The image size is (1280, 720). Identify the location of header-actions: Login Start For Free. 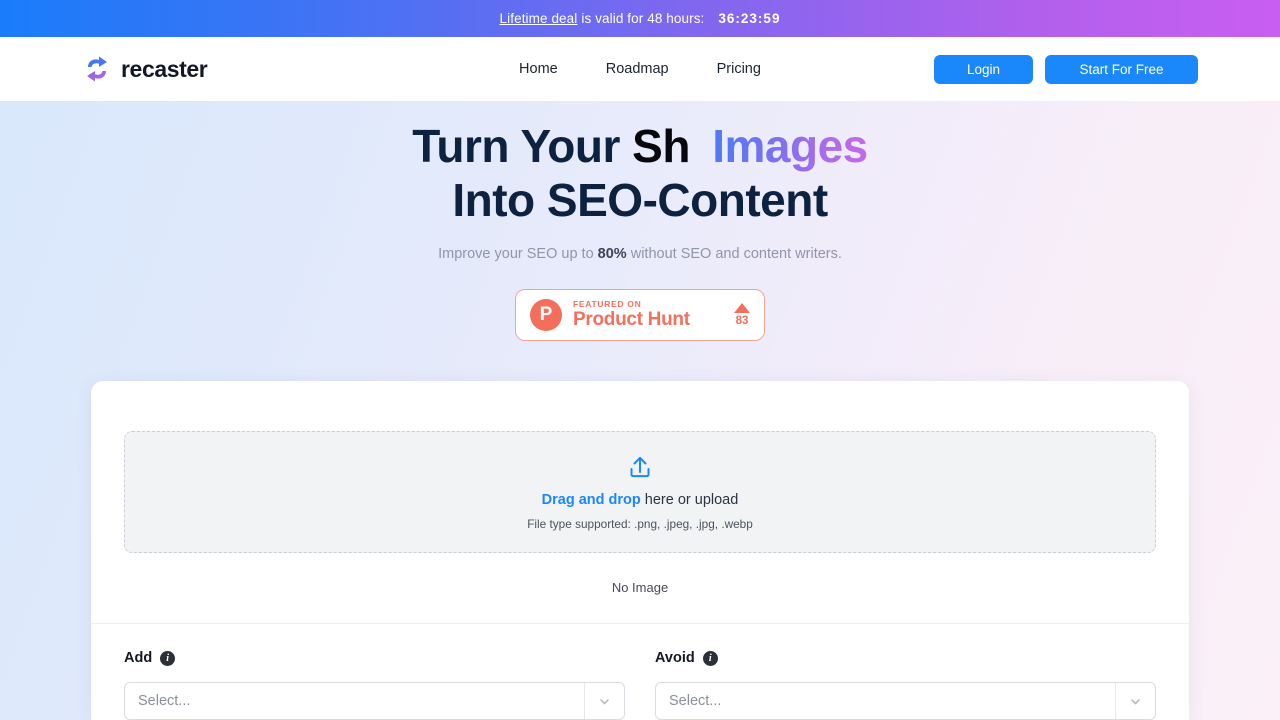
(1066, 69).